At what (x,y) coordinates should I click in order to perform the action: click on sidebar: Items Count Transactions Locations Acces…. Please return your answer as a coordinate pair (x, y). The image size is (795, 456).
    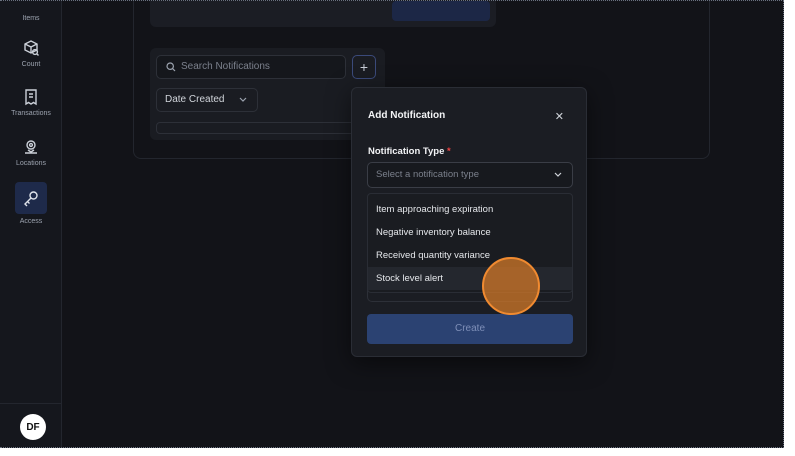
    Looking at the image, I should click on (31, 224).